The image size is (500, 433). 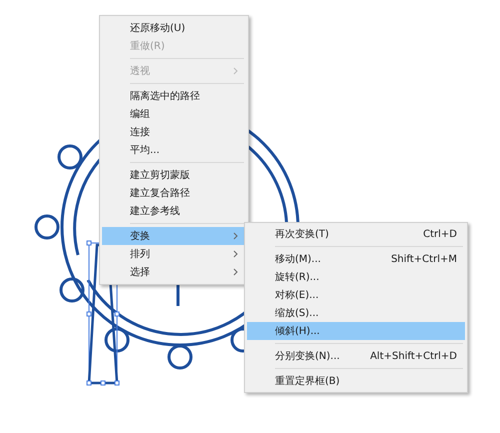 What do you see at coordinates (356, 356) in the screenshot?
I see `menu-item: 分别变换(N)... Alt+Shift+Ctrl+D` at bounding box center [356, 356].